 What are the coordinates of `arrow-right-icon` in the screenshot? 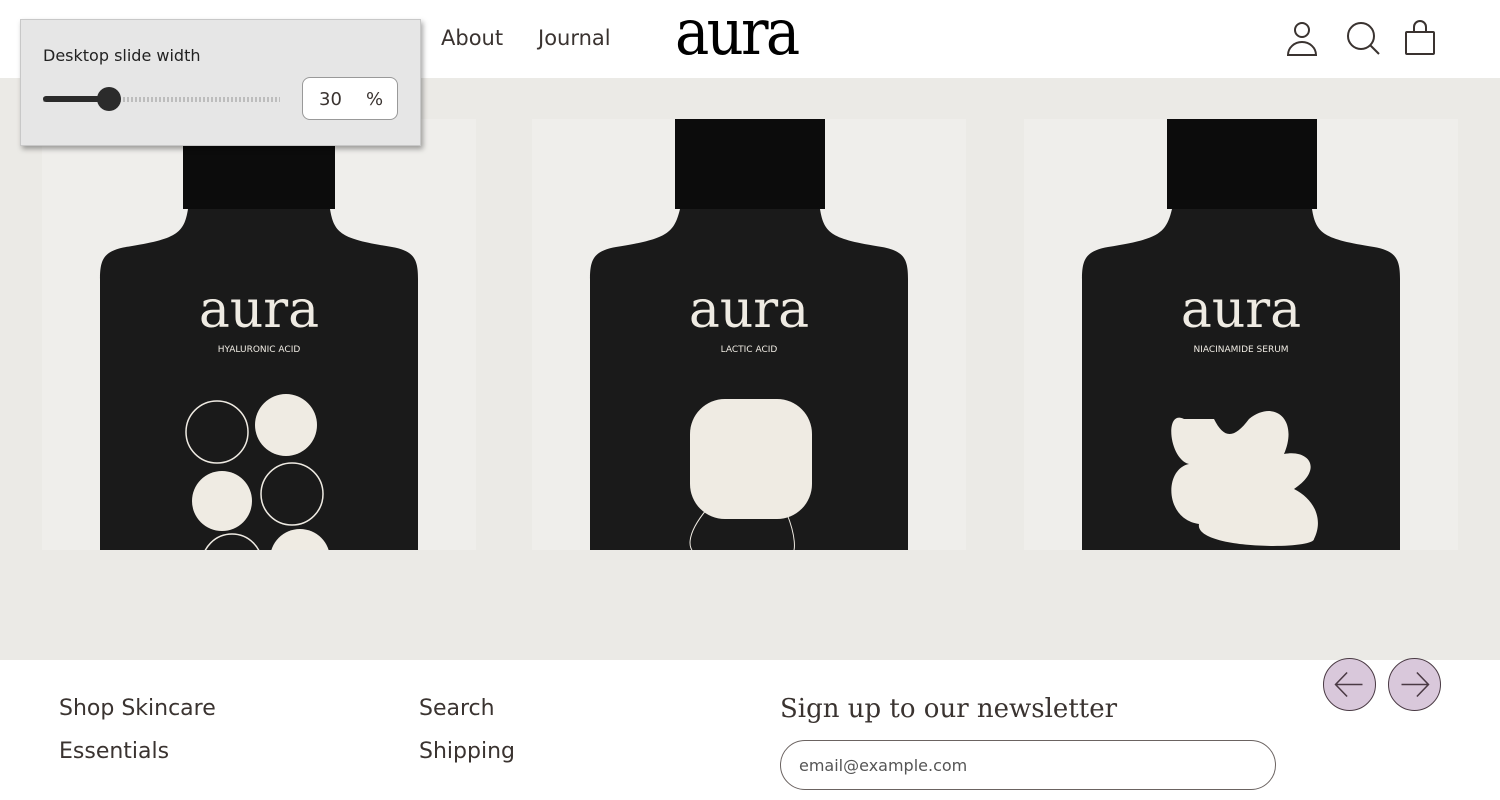 It's located at (1415, 684).